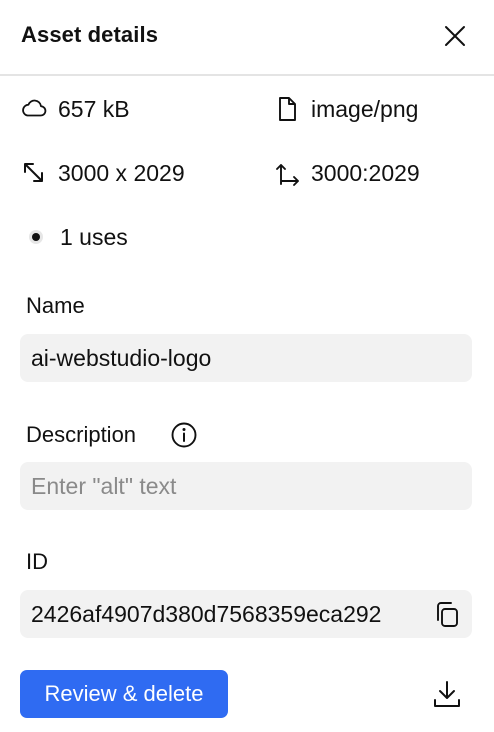  Describe the element at coordinates (37, 561) in the screenshot. I see `id-label: ID` at that location.